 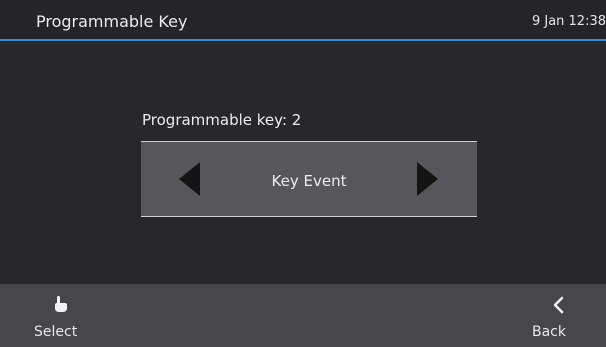 What do you see at coordinates (222, 120) in the screenshot?
I see `field-label: Programmable key: 2` at bounding box center [222, 120].